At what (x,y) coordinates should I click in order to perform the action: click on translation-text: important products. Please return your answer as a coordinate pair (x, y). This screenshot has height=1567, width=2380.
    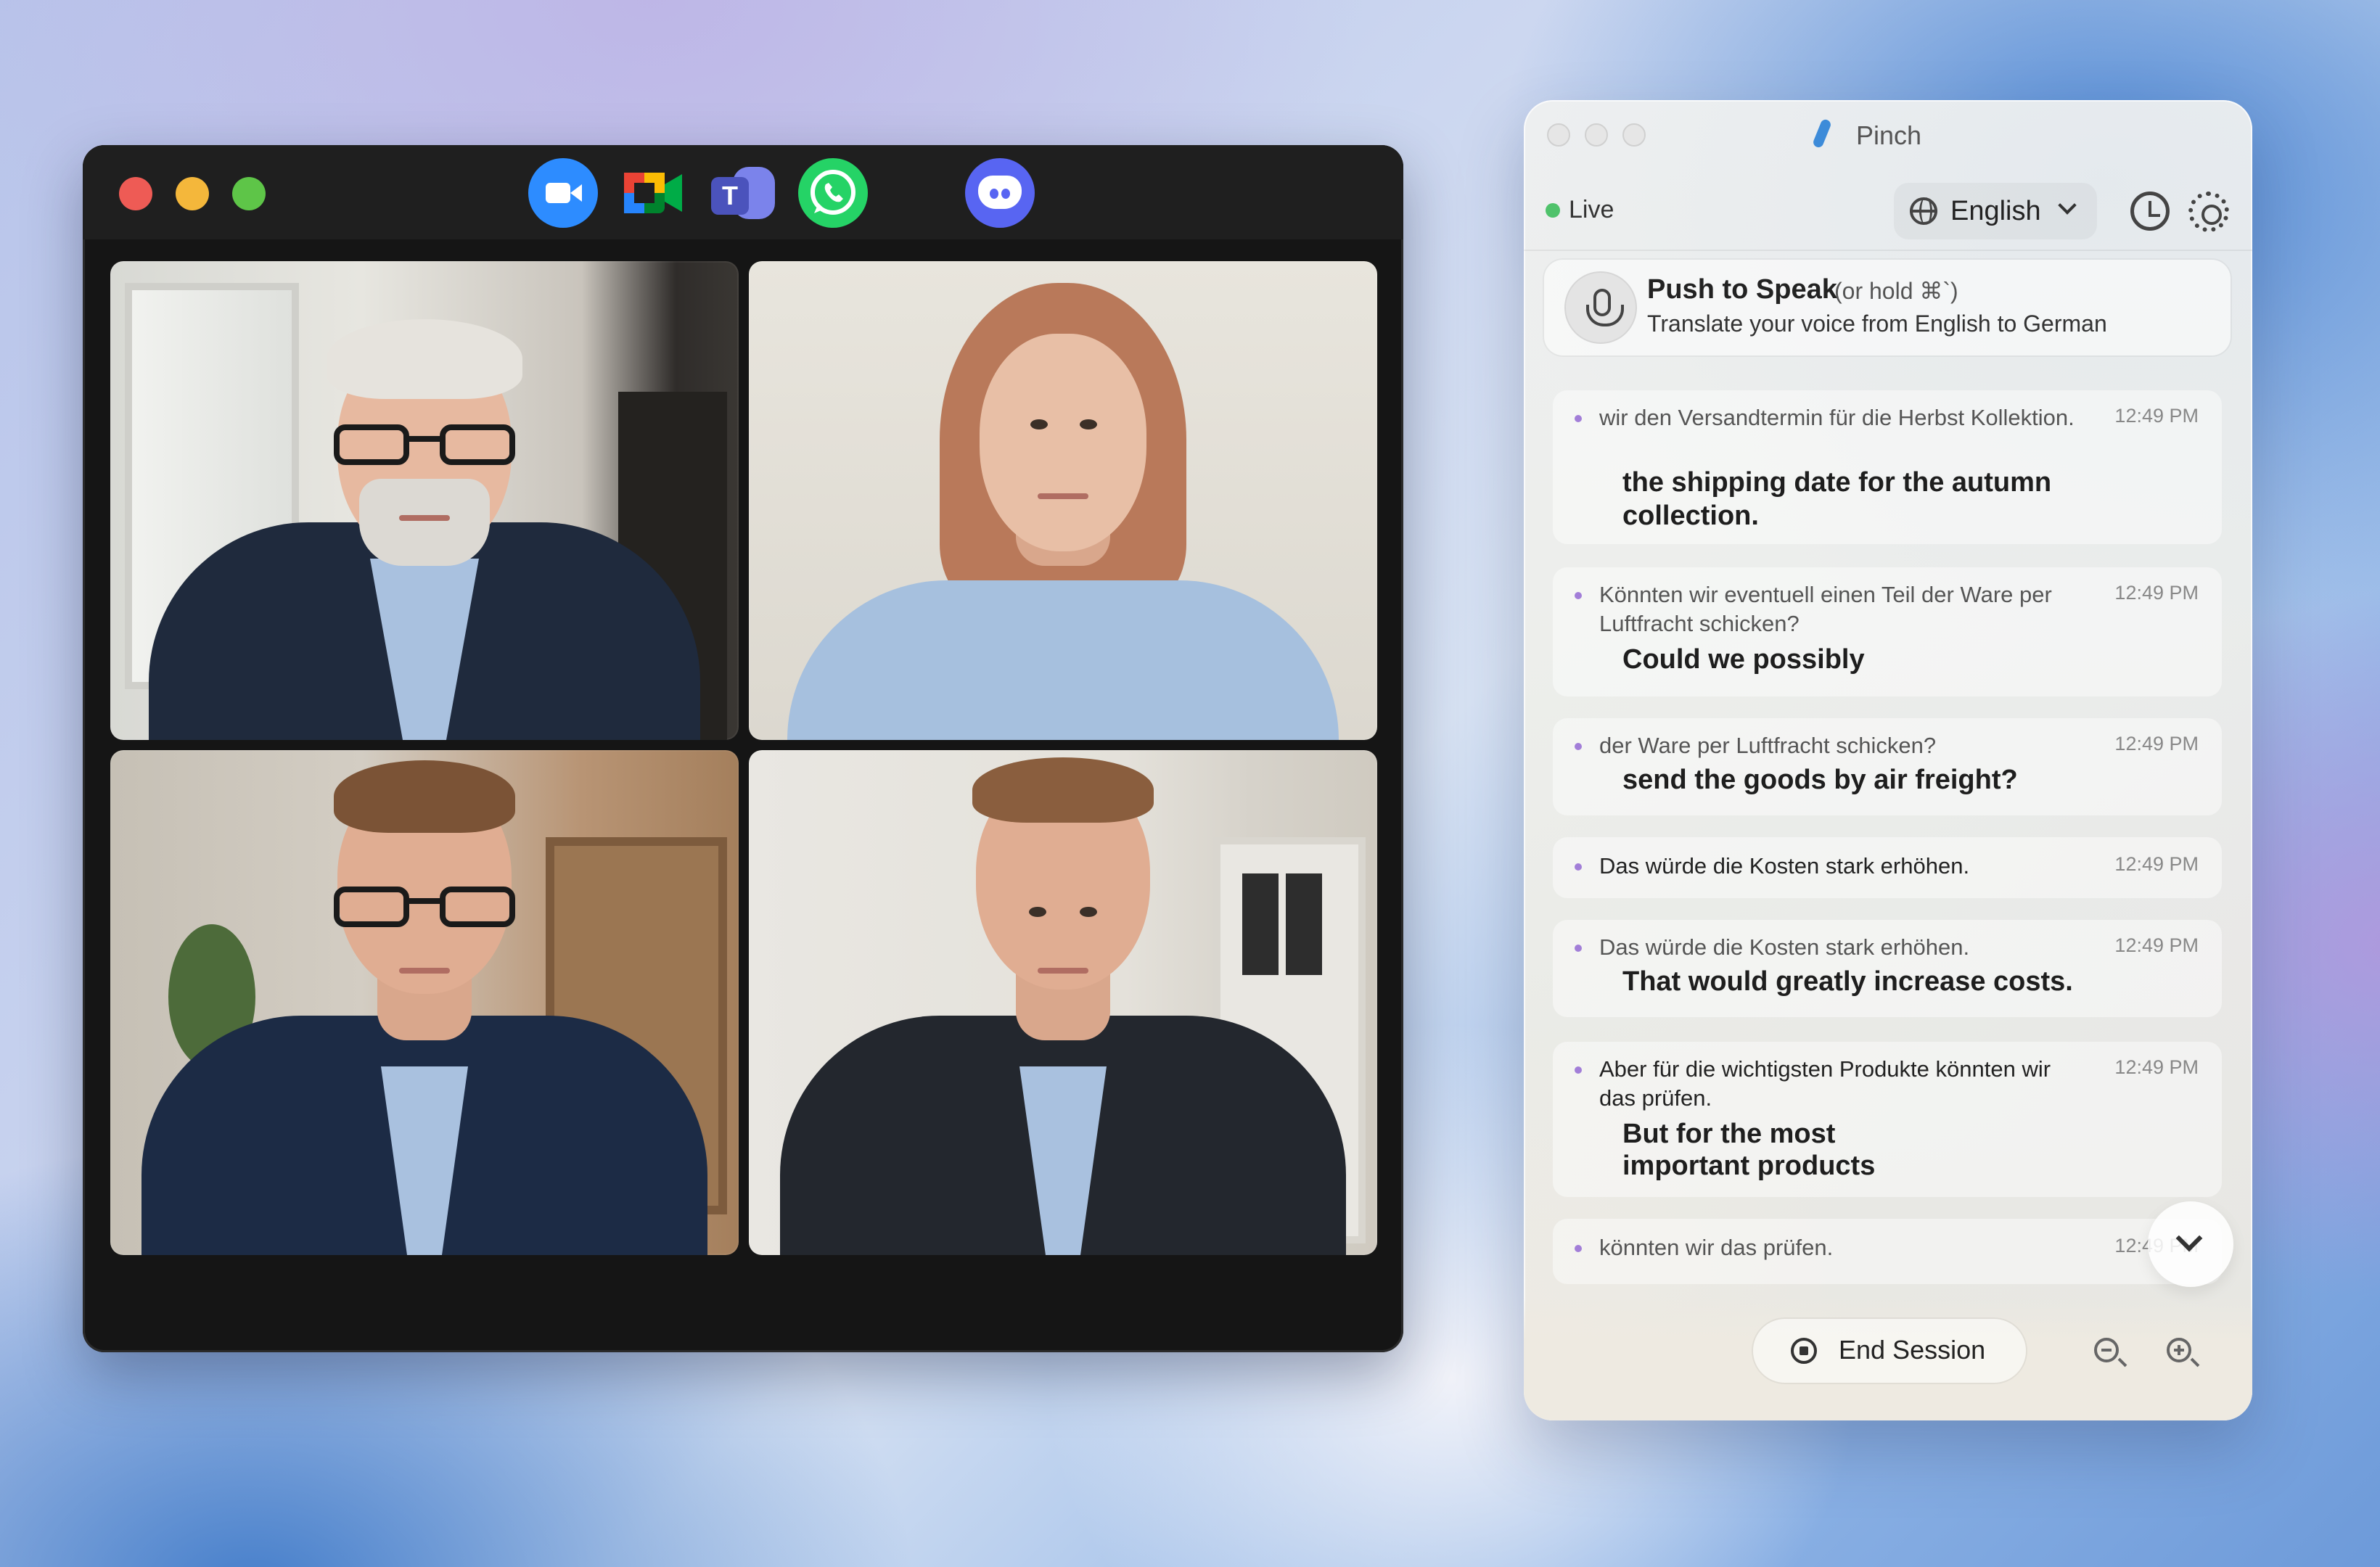
    Looking at the image, I should click on (1749, 1166).